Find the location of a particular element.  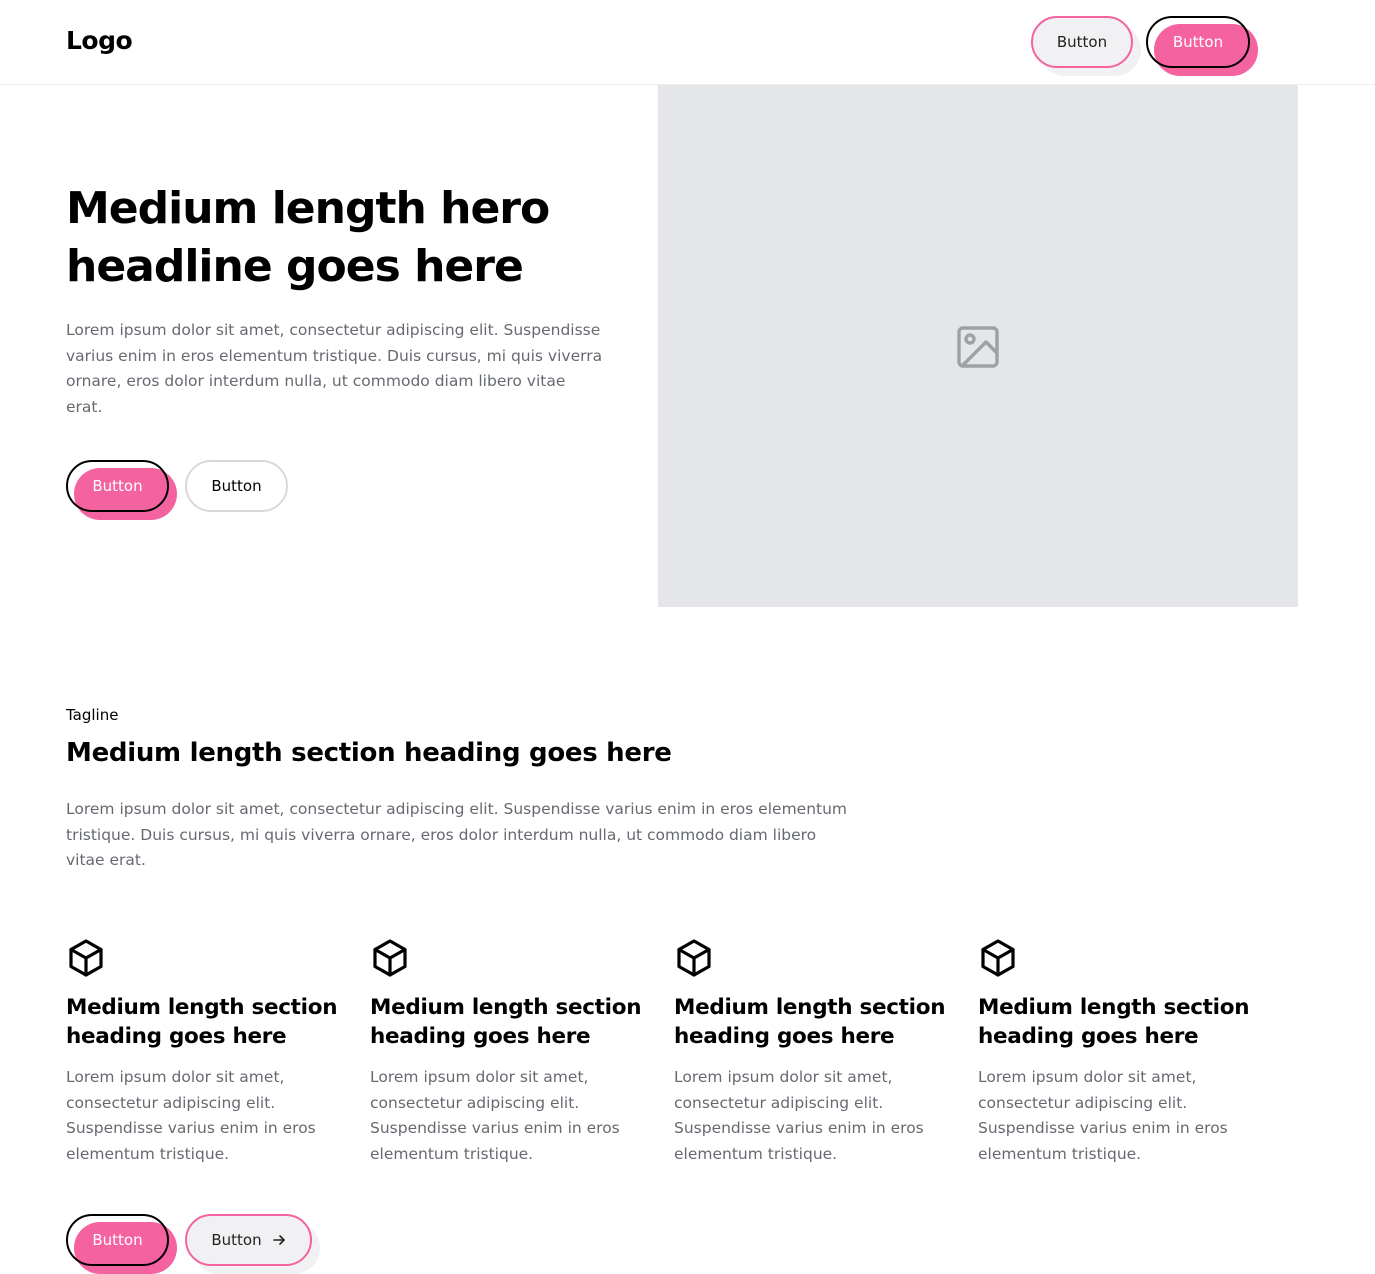

arrow-right-icon is located at coordinates (278, 1240).